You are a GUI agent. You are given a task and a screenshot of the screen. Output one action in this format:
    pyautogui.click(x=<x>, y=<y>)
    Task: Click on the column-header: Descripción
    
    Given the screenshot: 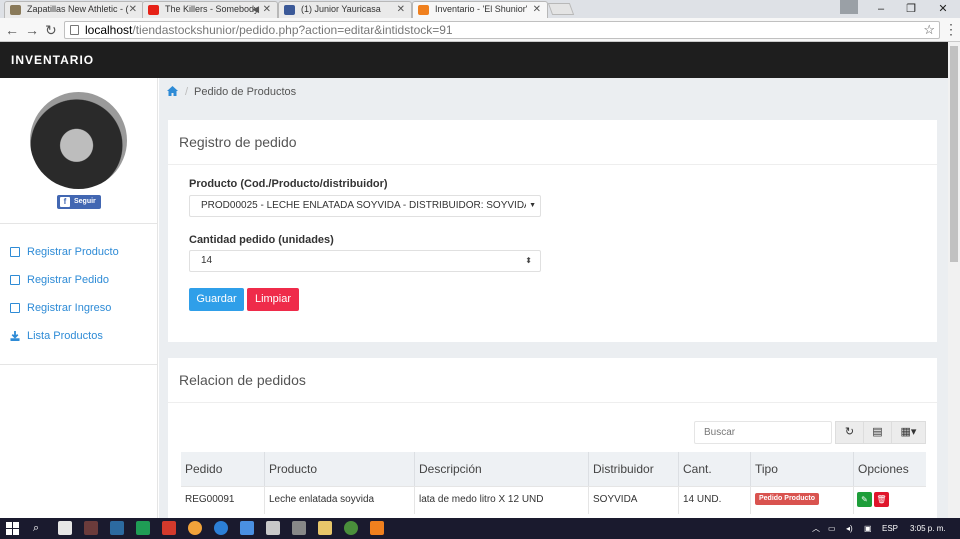 What is the action you would take?
    pyautogui.click(x=502, y=469)
    